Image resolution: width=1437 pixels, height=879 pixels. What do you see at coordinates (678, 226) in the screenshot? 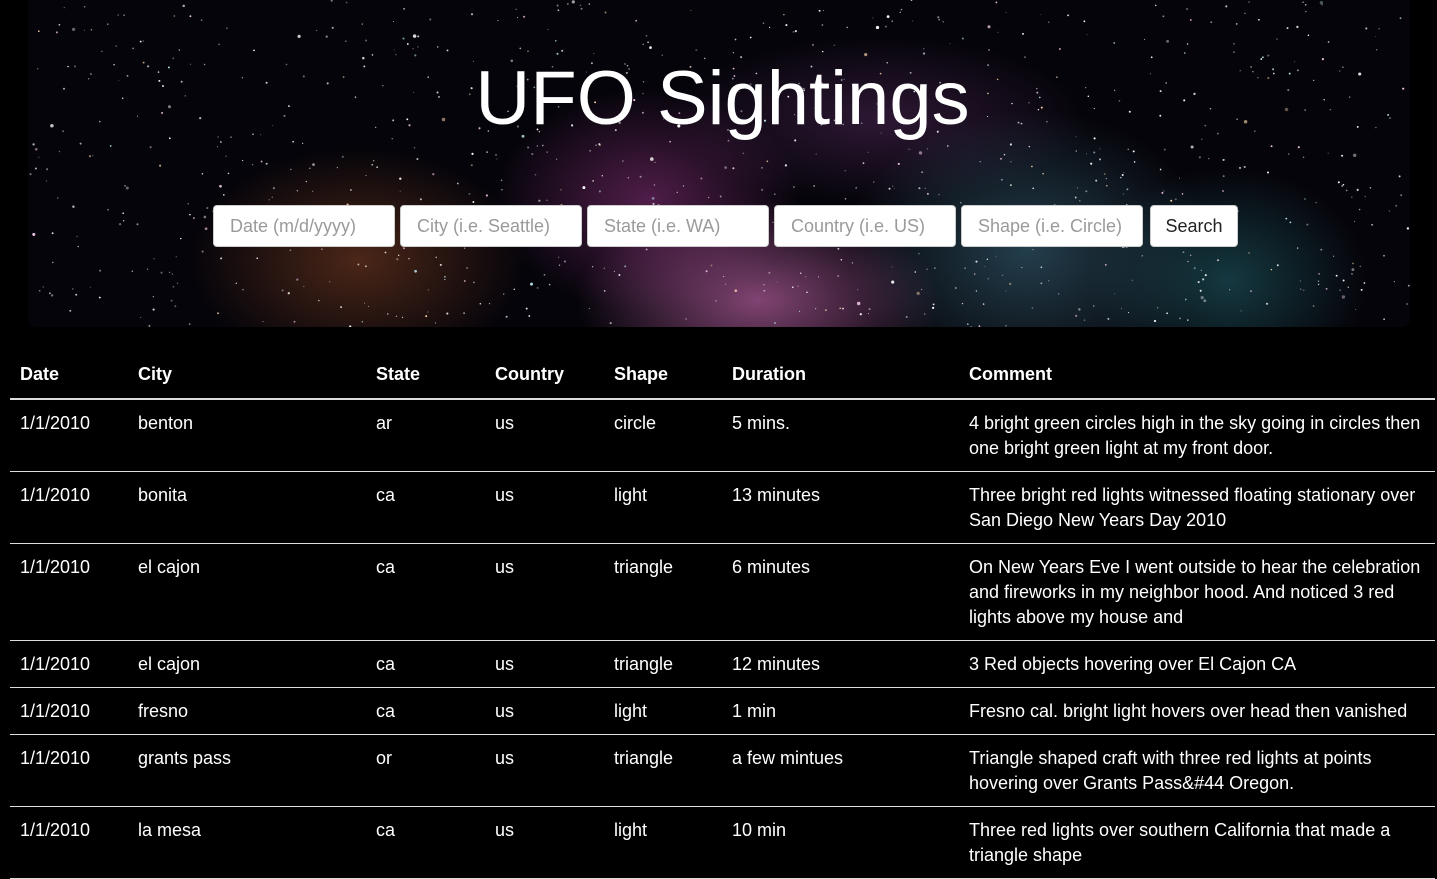
I see `state-filter-input` at bounding box center [678, 226].